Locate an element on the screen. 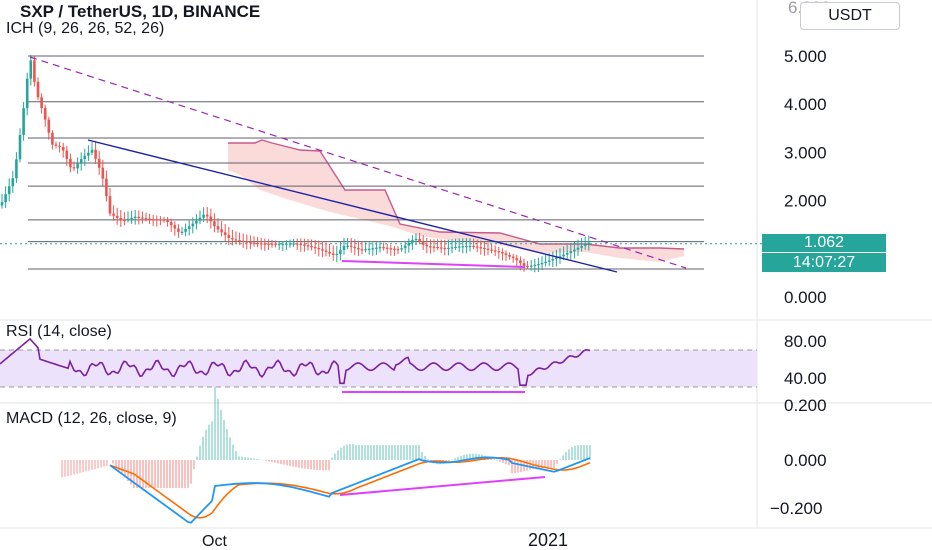 The image size is (932, 550). price-divergence-line is located at coordinates (433, 264).